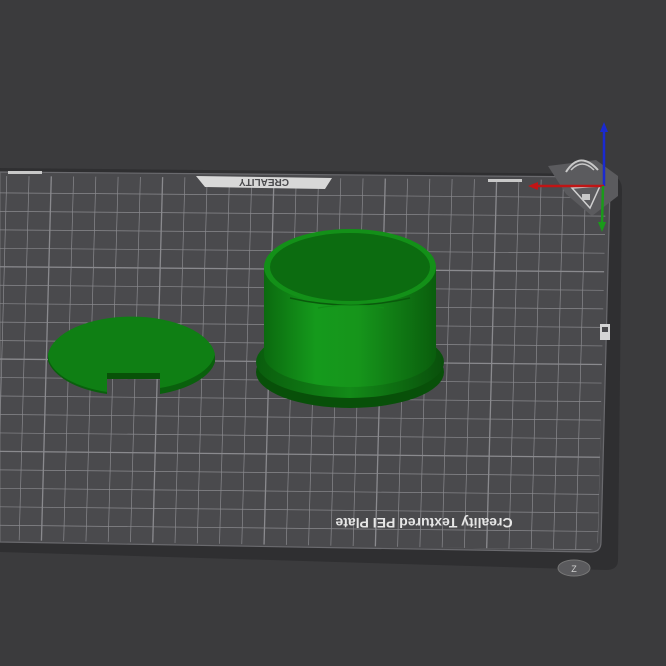  What do you see at coordinates (350, 318) in the screenshot?
I see `model-cup` at bounding box center [350, 318].